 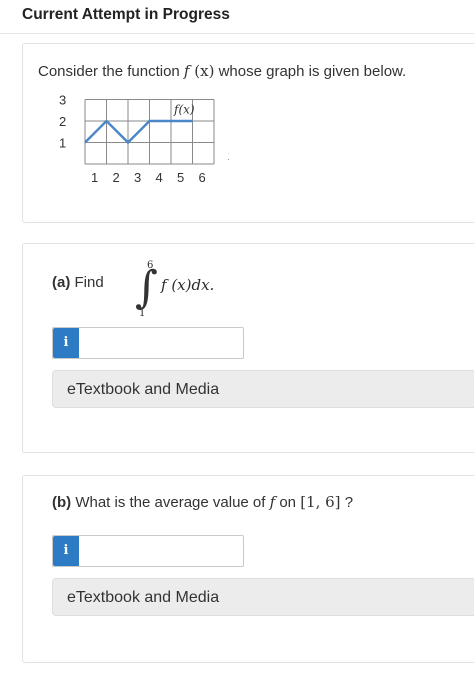 What do you see at coordinates (188, 285) in the screenshot?
I see `integrand: f (x)dx.` at bounding box center [188, 285].